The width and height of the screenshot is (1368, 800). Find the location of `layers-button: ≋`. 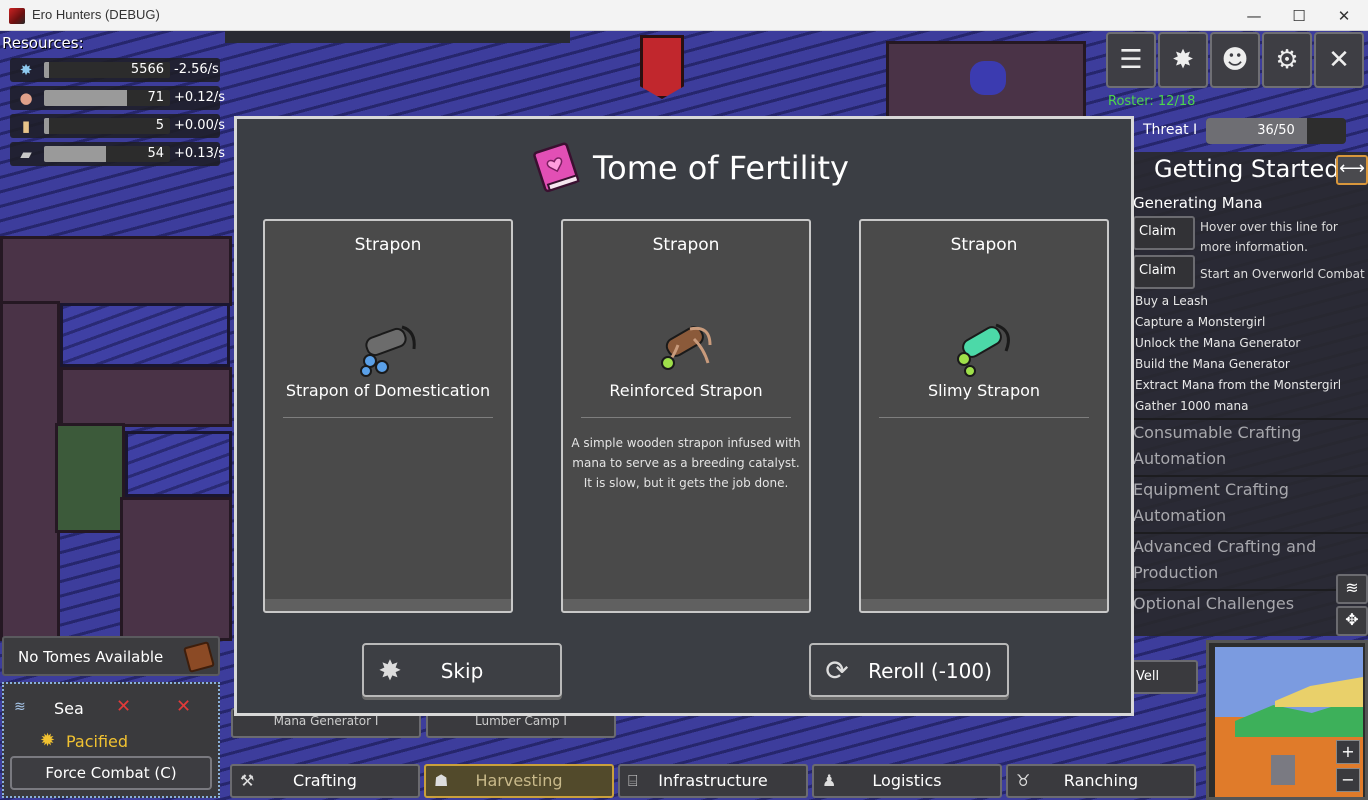

layers-button: ≋ is located at coordinates (1352, 589).